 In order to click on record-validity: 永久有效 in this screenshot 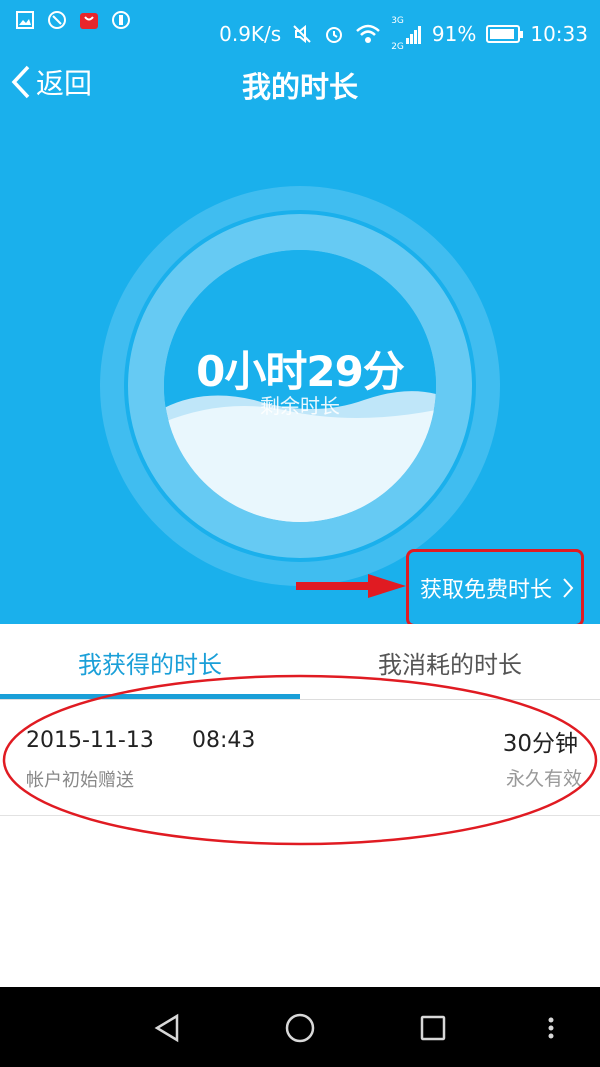, I will do `click(543, 779)`.